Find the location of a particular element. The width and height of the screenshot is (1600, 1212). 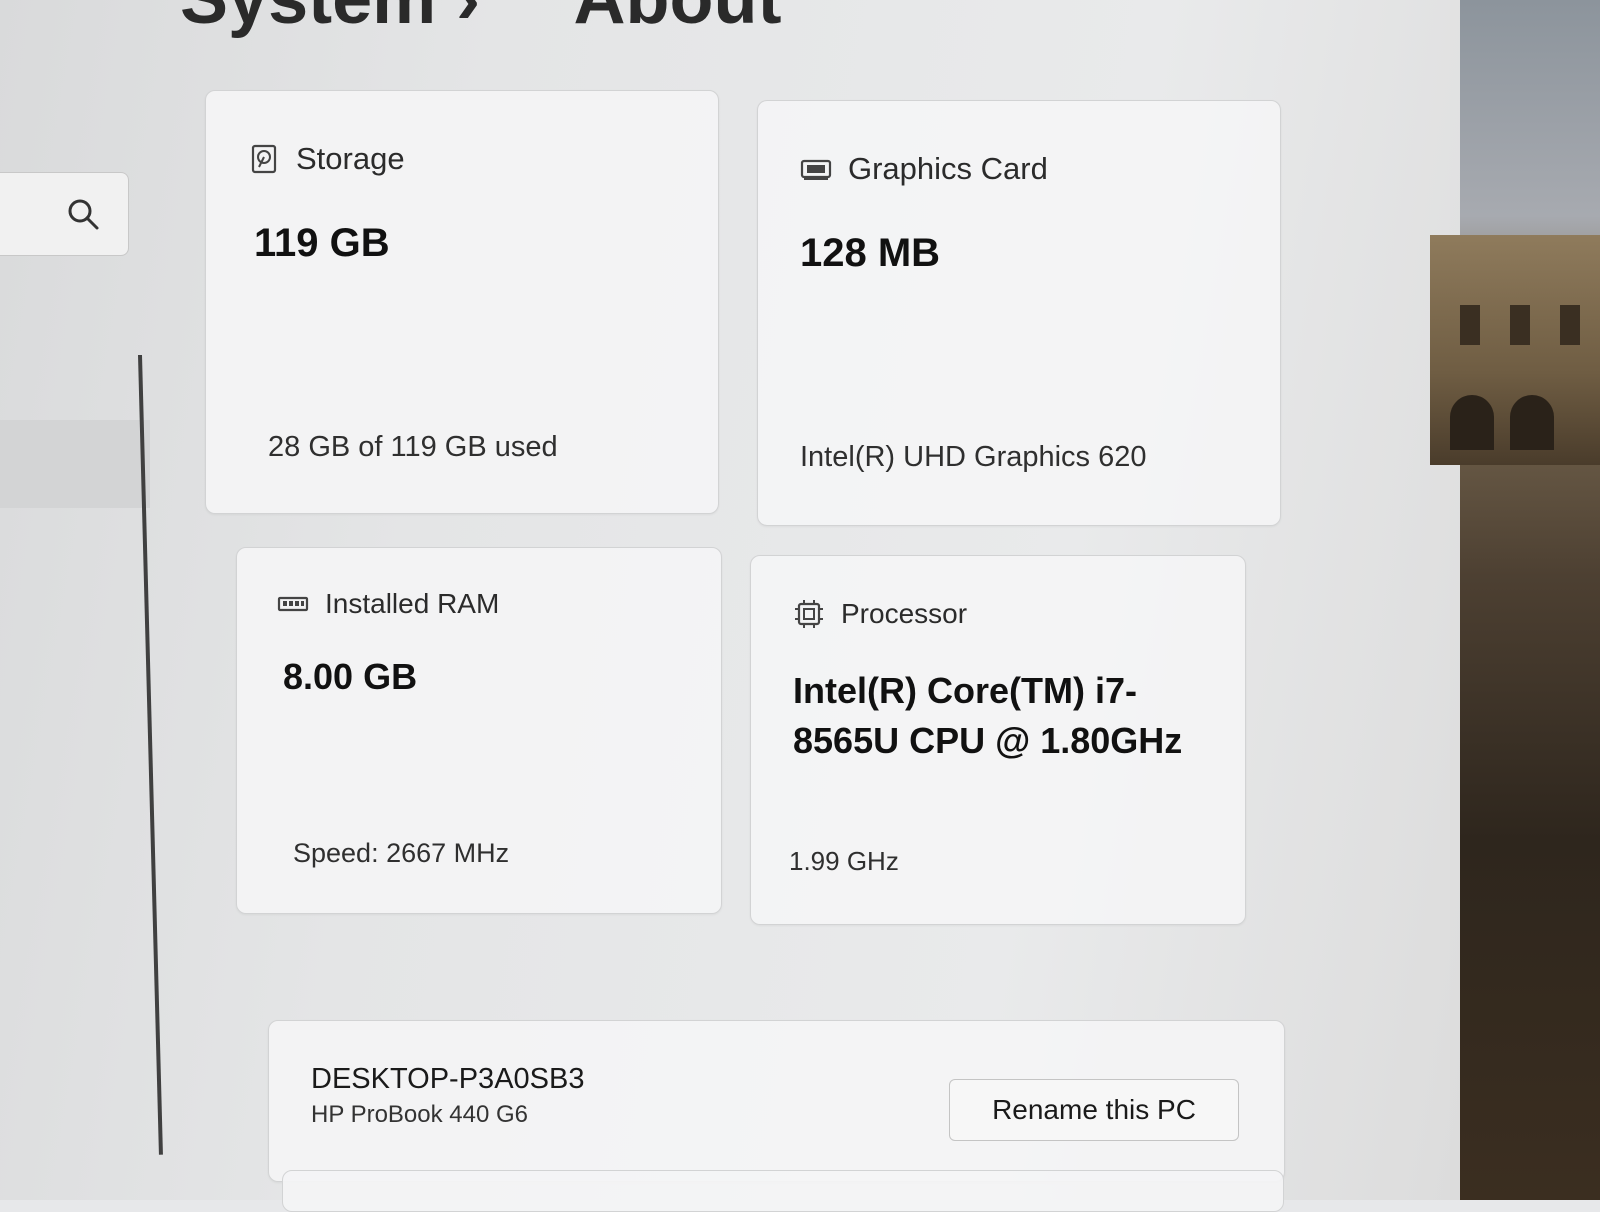

storage-header: Storage is located at coordinates (326, 159).